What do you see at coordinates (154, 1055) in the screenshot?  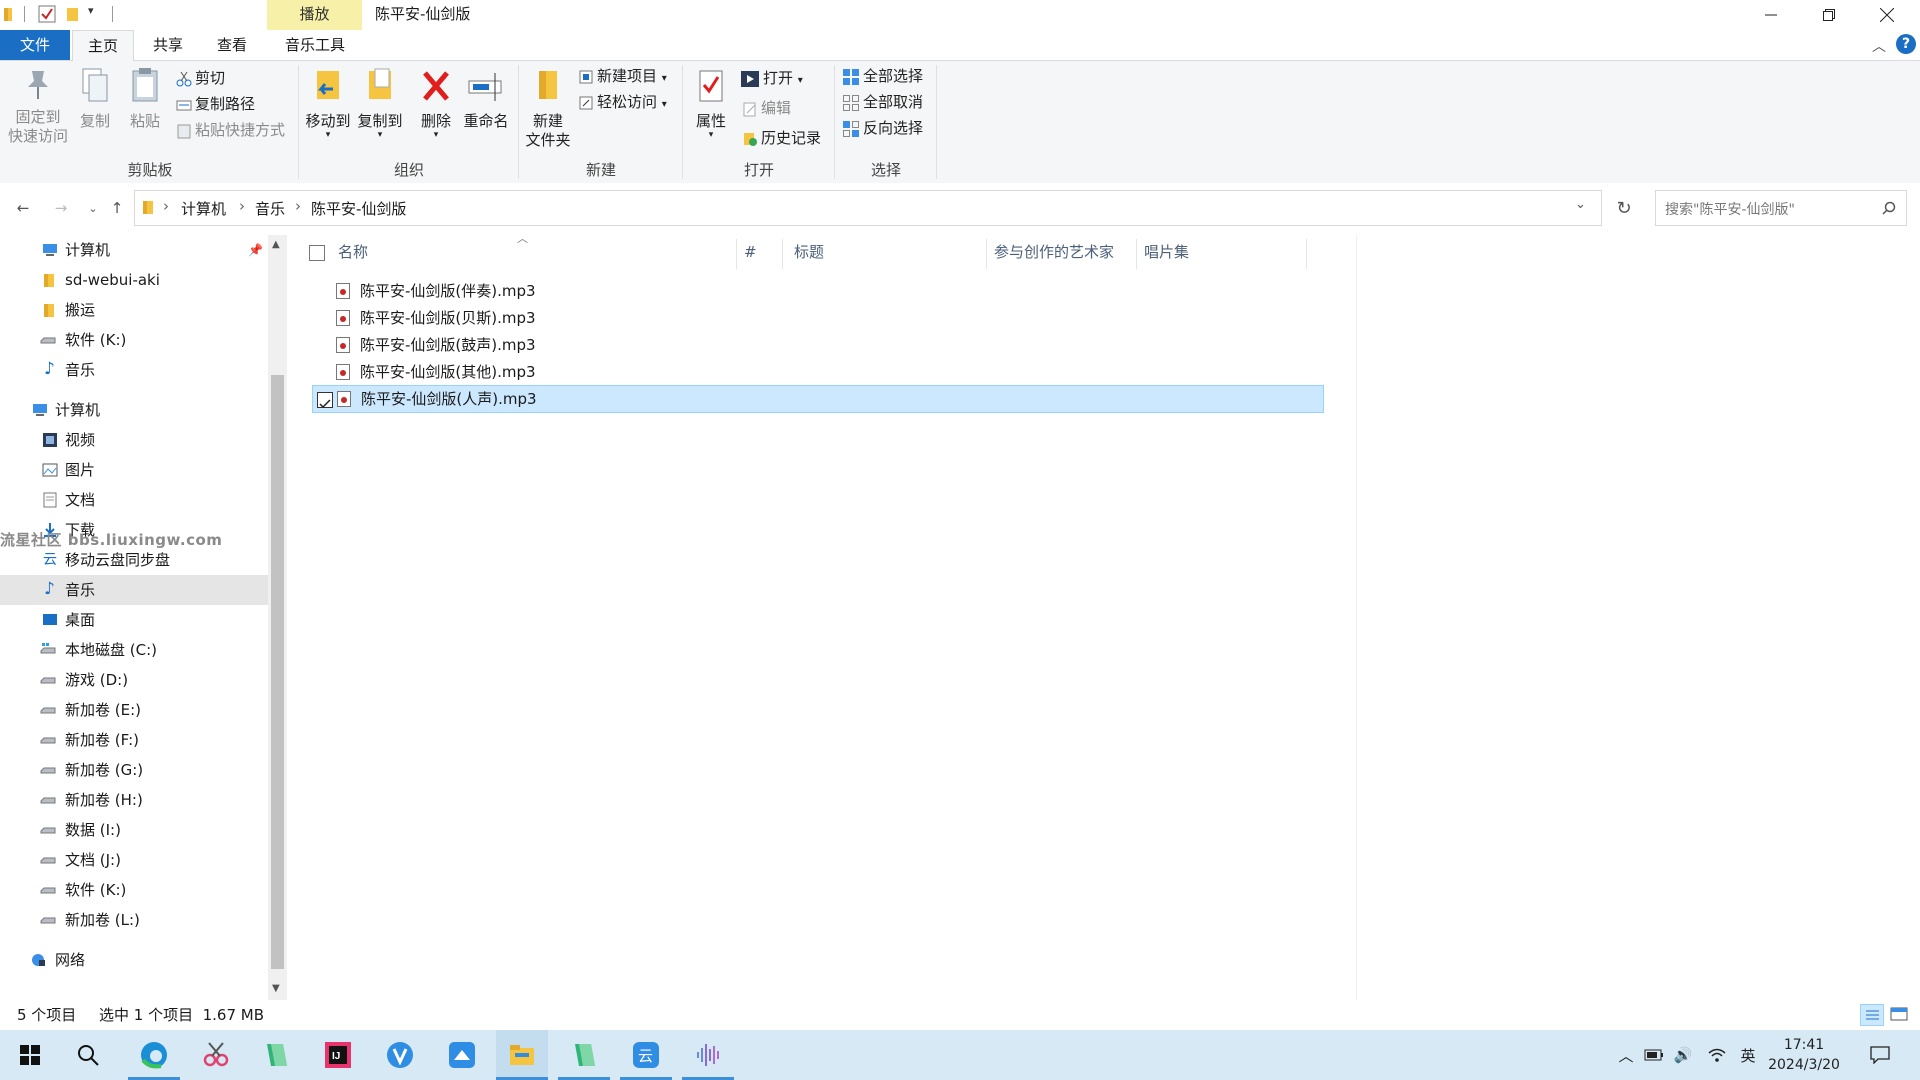 I see `taskbar-app-edge` at bounding box center [154, 1055].